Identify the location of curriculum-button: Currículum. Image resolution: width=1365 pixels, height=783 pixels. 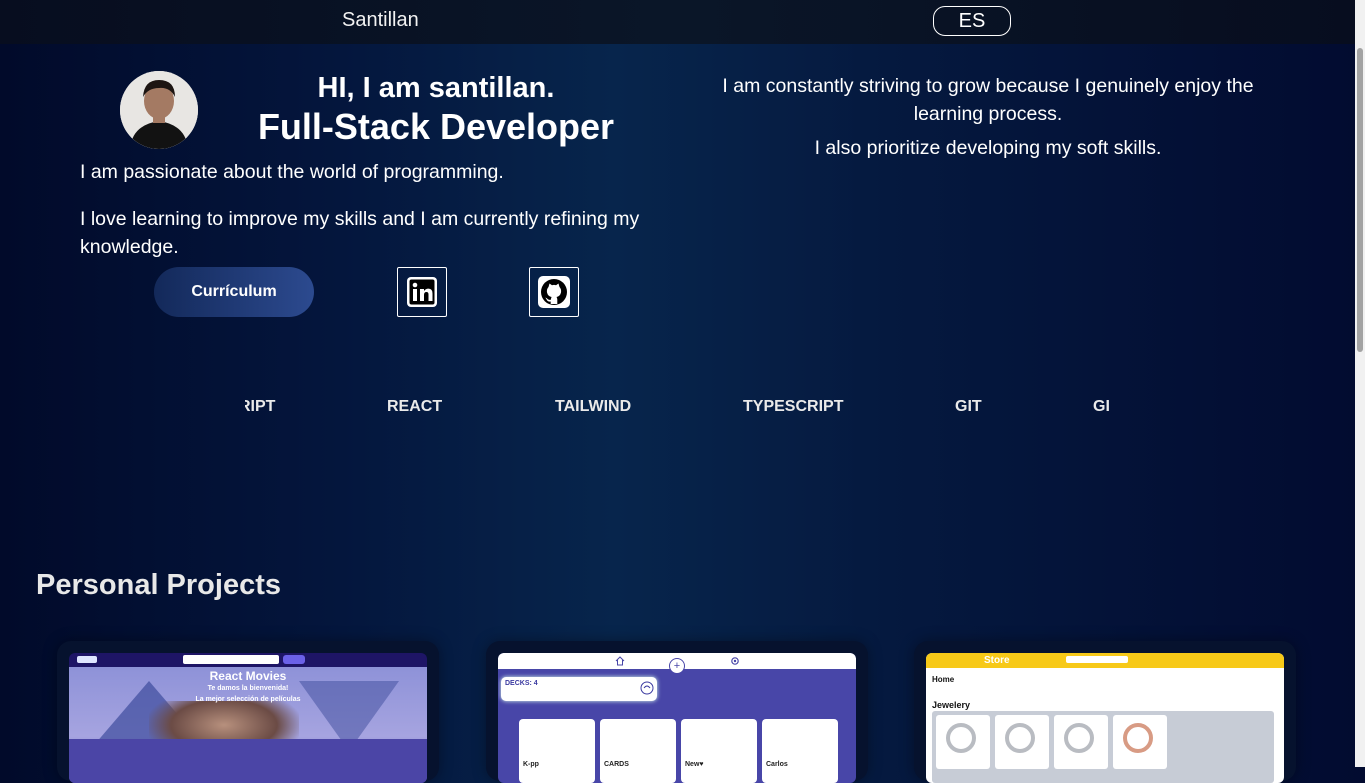
(234, 292).